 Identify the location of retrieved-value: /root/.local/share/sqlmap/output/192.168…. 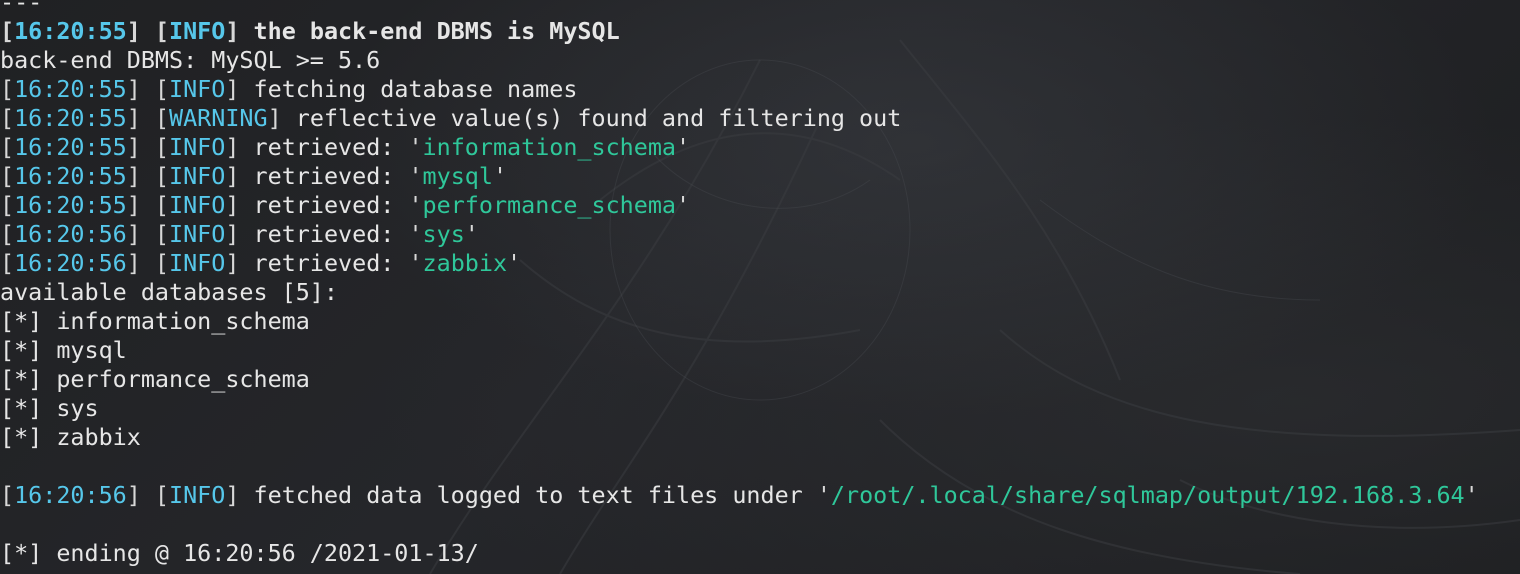
(1147, 495).